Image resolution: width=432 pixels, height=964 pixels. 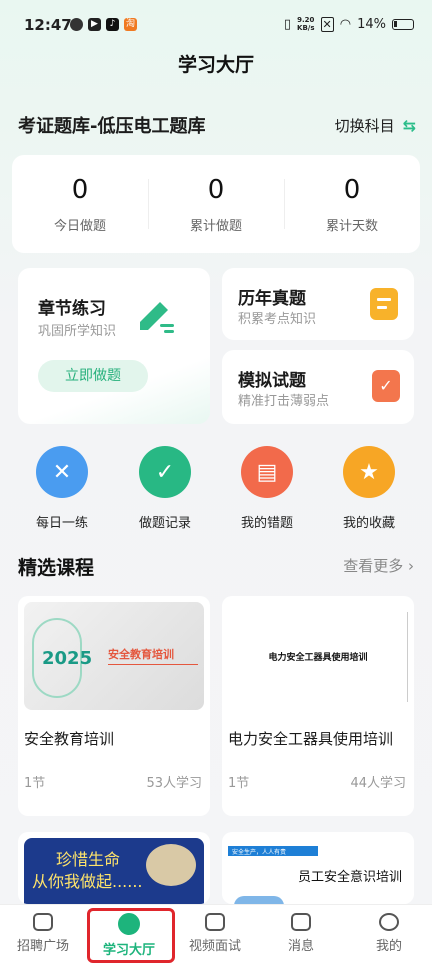 What do you see at coordinates (318, 304) in the screenshot?
I see `past-exams-card: 历年真题 积累考点知识` at bounding box center [318, 304].